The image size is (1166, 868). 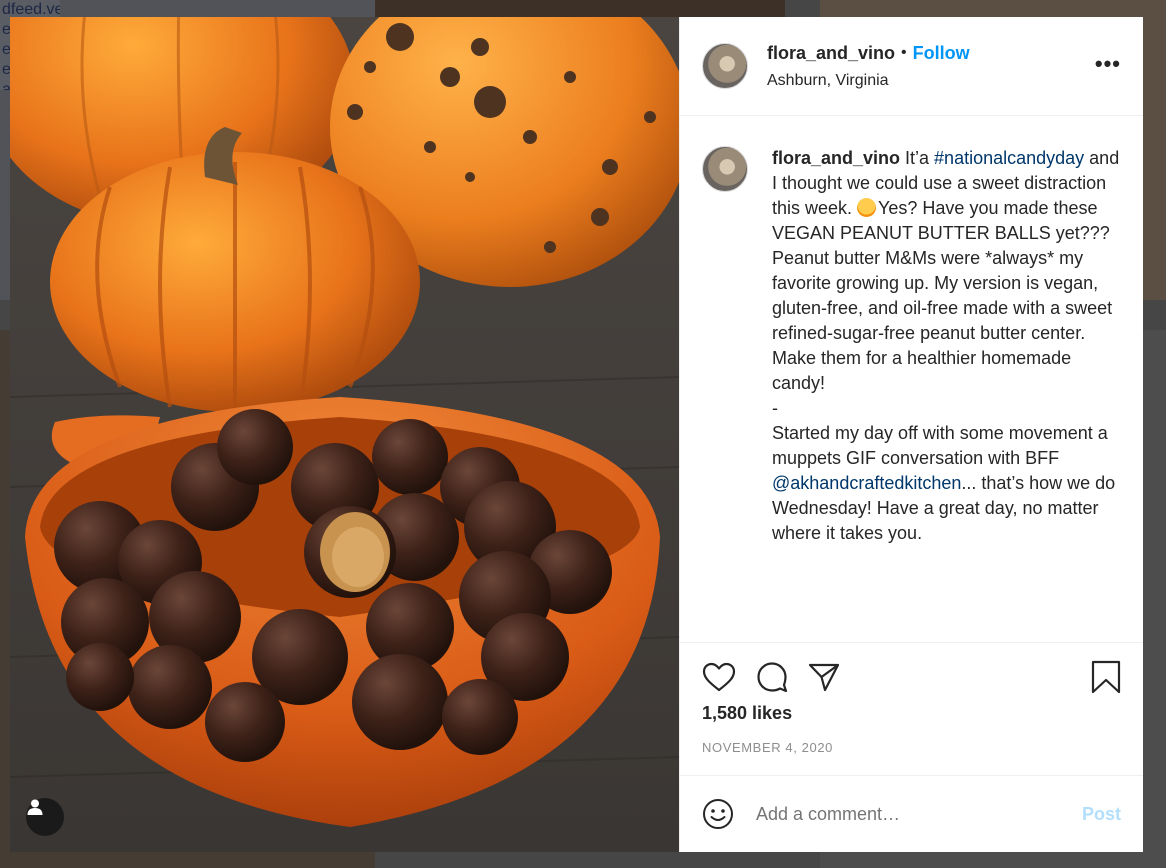 I want to click on caption-text-part: It’a, so click(x=917, y=158).